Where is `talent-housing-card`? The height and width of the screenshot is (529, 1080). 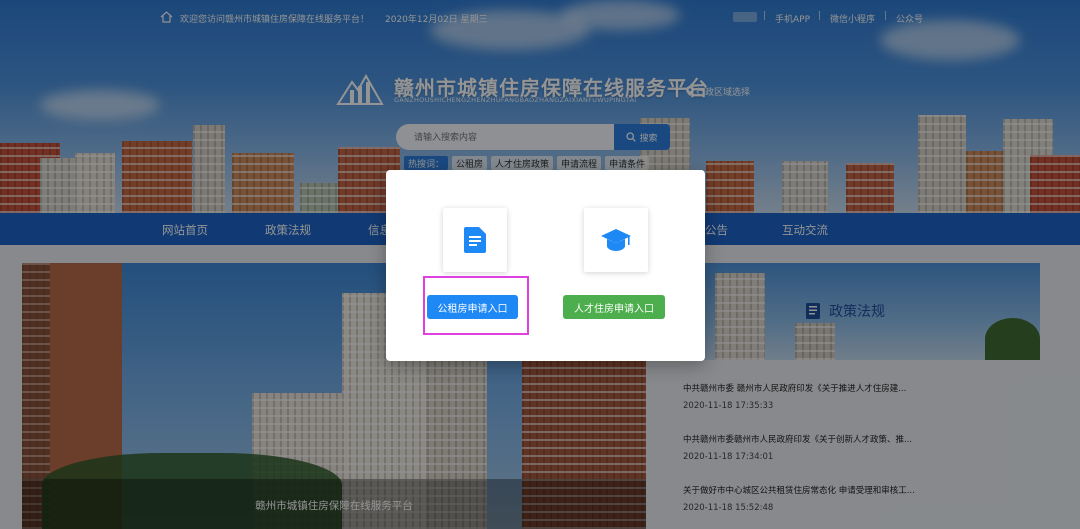
talent-housing-card is located at coordinates (616, 240).